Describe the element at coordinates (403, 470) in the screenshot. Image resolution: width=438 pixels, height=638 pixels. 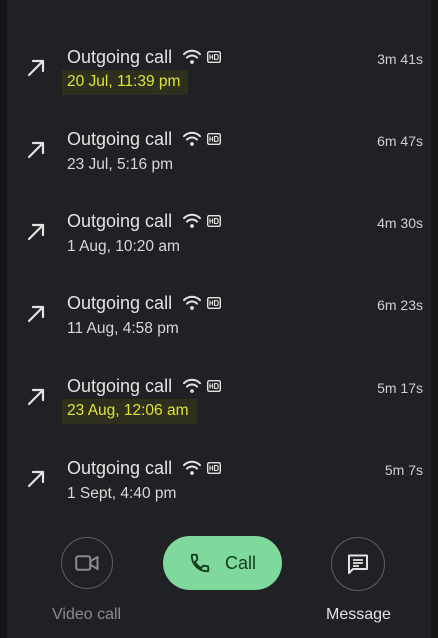
I see `call-duration: 5m 7s` at that location.